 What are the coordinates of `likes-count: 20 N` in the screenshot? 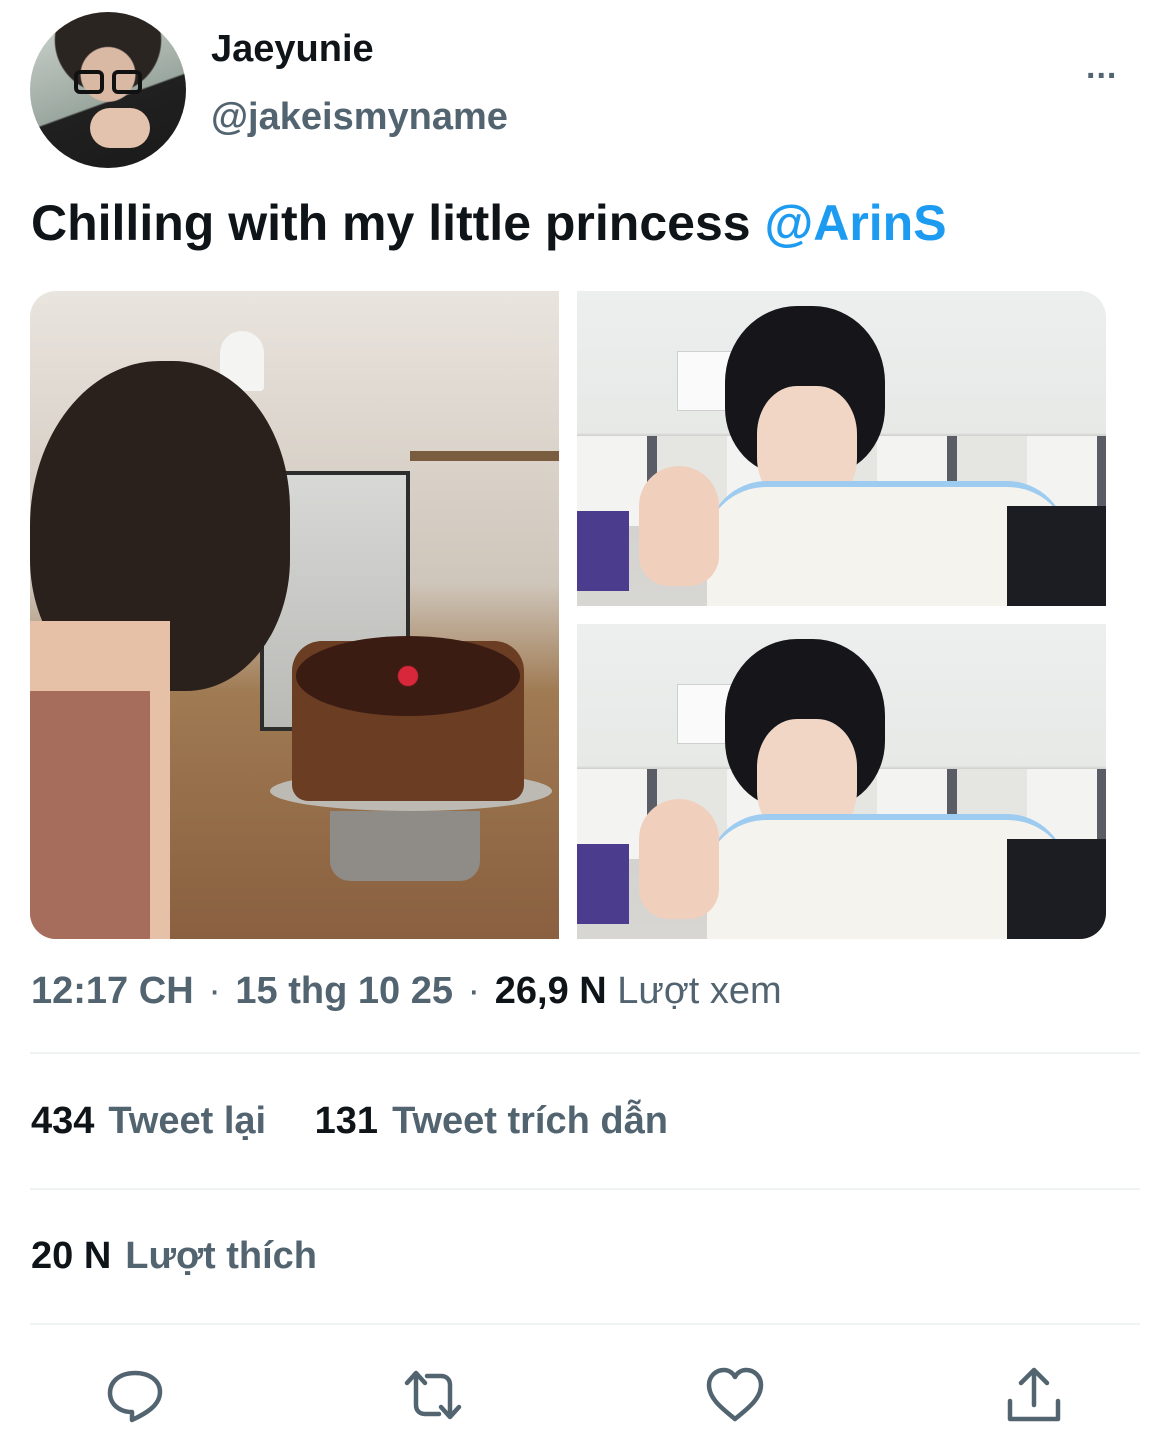 It's located at (71, 1256).